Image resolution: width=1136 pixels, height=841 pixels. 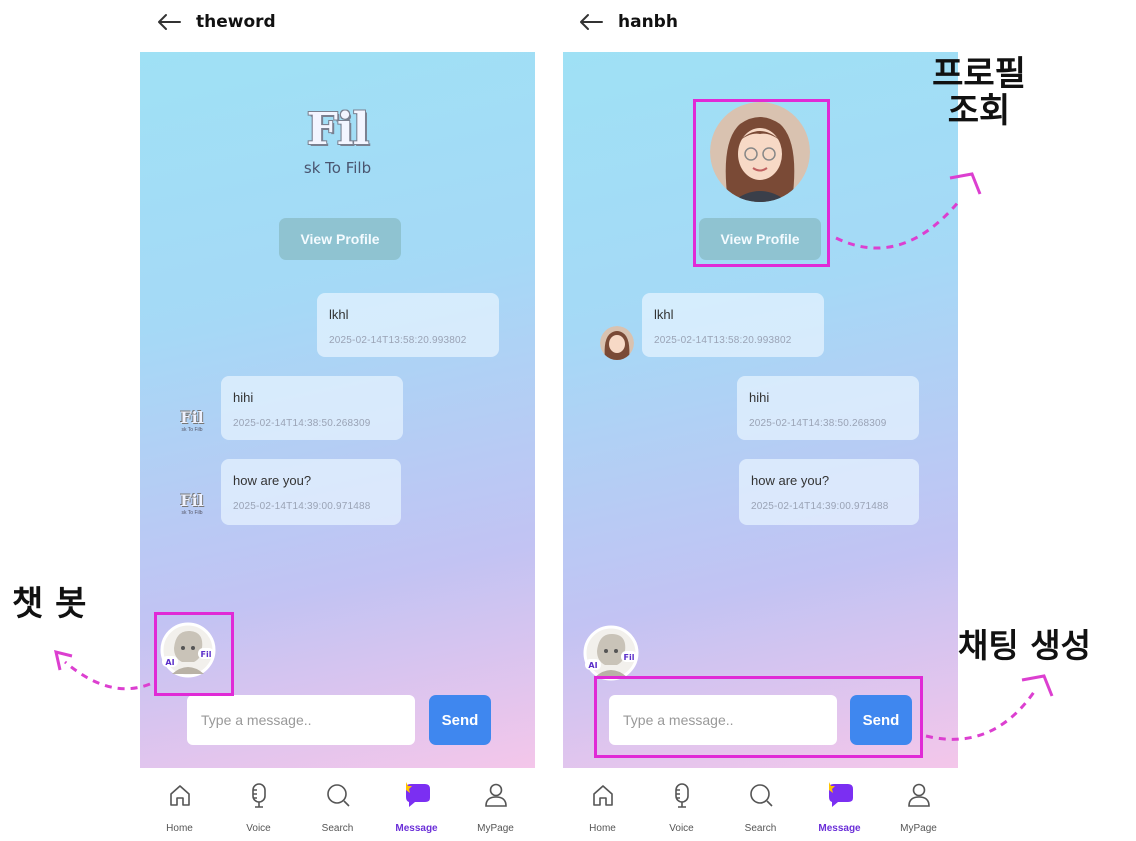 I want to click on profile-highlight-box, so click(x=761, y=183).